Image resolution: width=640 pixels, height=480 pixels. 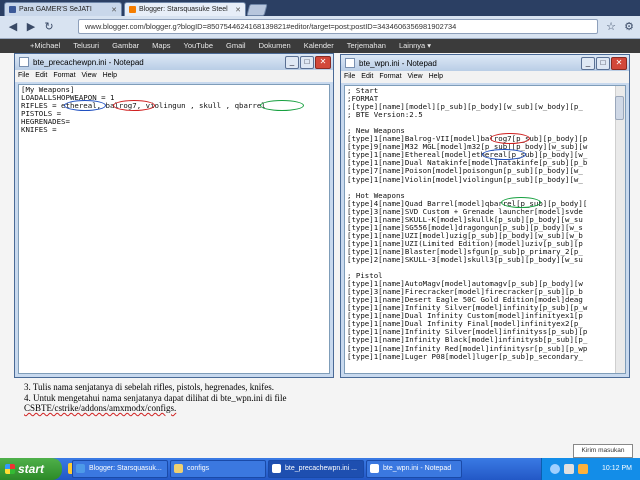 What do you see at coordinates (55, 9) in the screenshot?
I see `browser-tab-label: Para GAMER'S SeJATI` at bounding box center [55, 9].